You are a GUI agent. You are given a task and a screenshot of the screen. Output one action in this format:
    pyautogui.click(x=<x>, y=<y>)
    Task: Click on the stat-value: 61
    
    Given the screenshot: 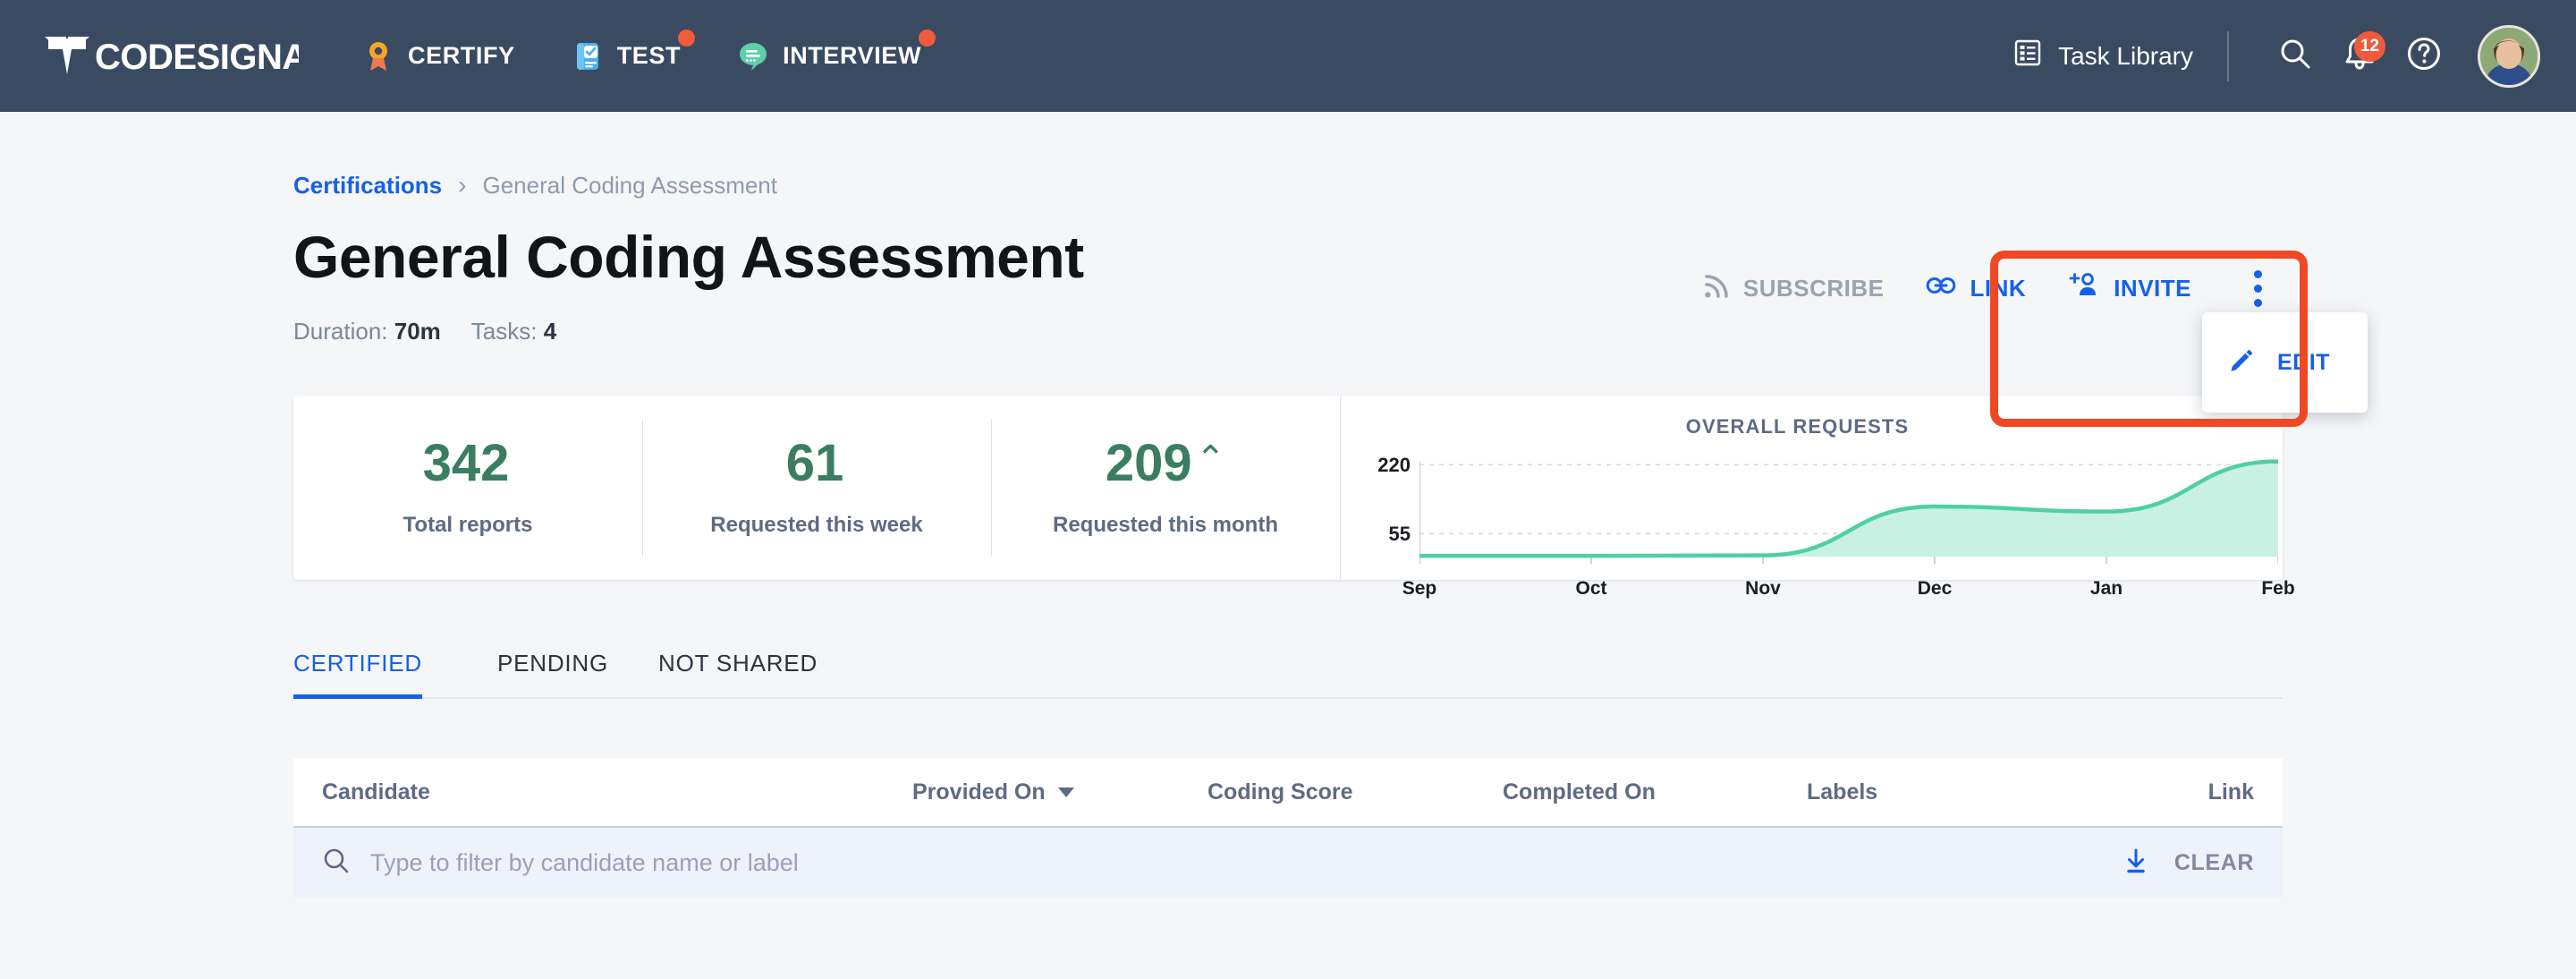 What is the action you would take?
    pyautogui.click(x=817, y=464)
    